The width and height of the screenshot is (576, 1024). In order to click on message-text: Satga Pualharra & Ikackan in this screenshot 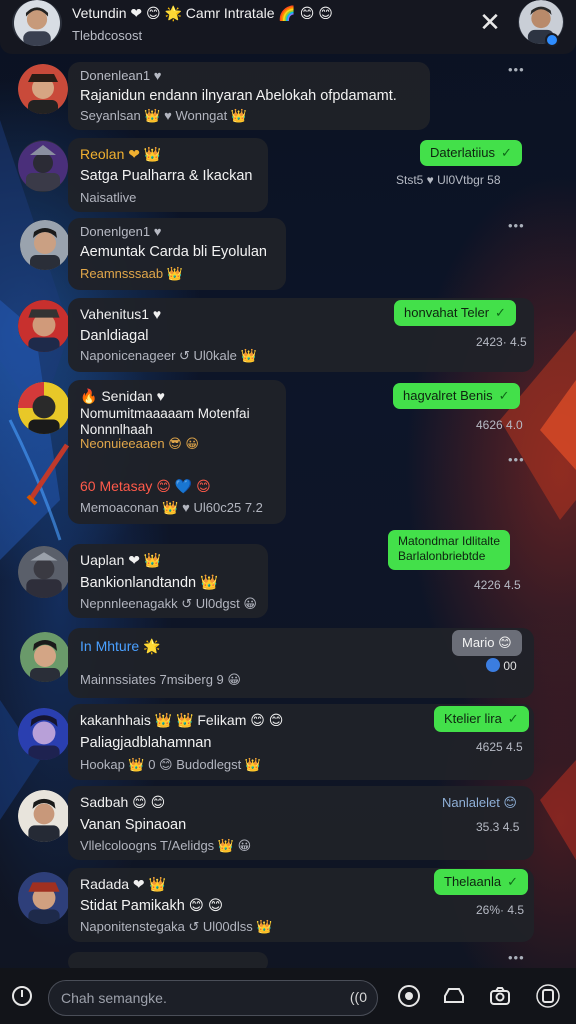, I will do `click(166, 176)`.